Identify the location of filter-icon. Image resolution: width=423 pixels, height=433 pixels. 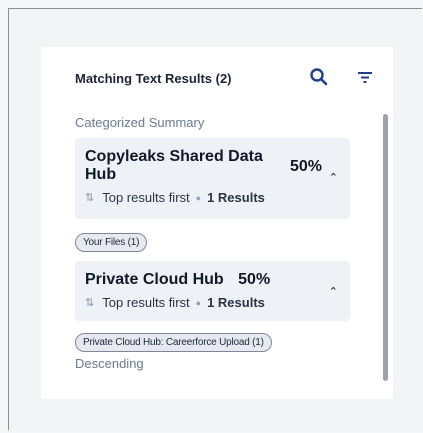
(365, 77).